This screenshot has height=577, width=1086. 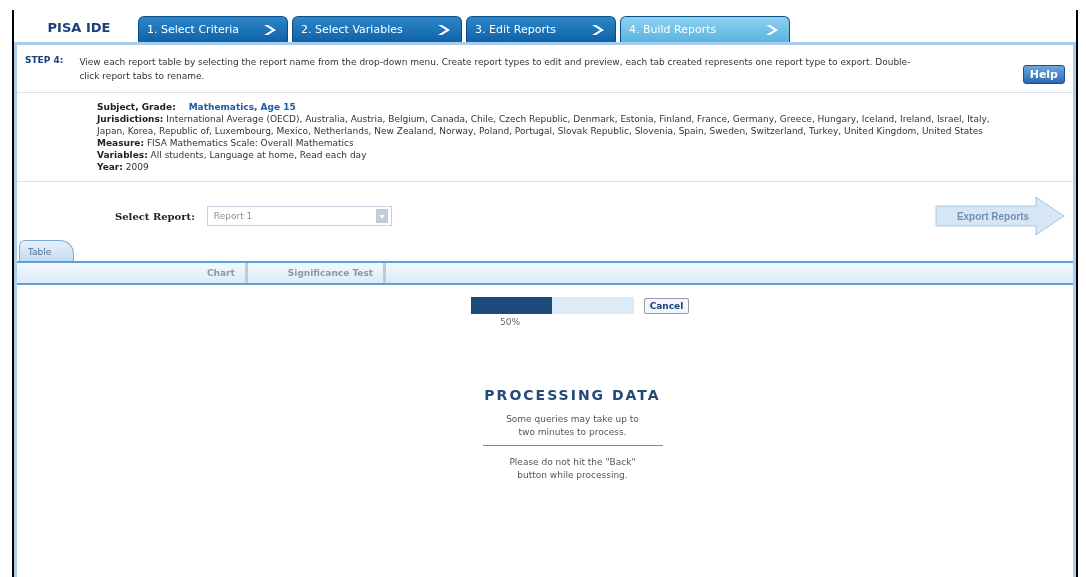 I want to click on step-tab: 1. Select Criteria, so click(x=213, y=29).